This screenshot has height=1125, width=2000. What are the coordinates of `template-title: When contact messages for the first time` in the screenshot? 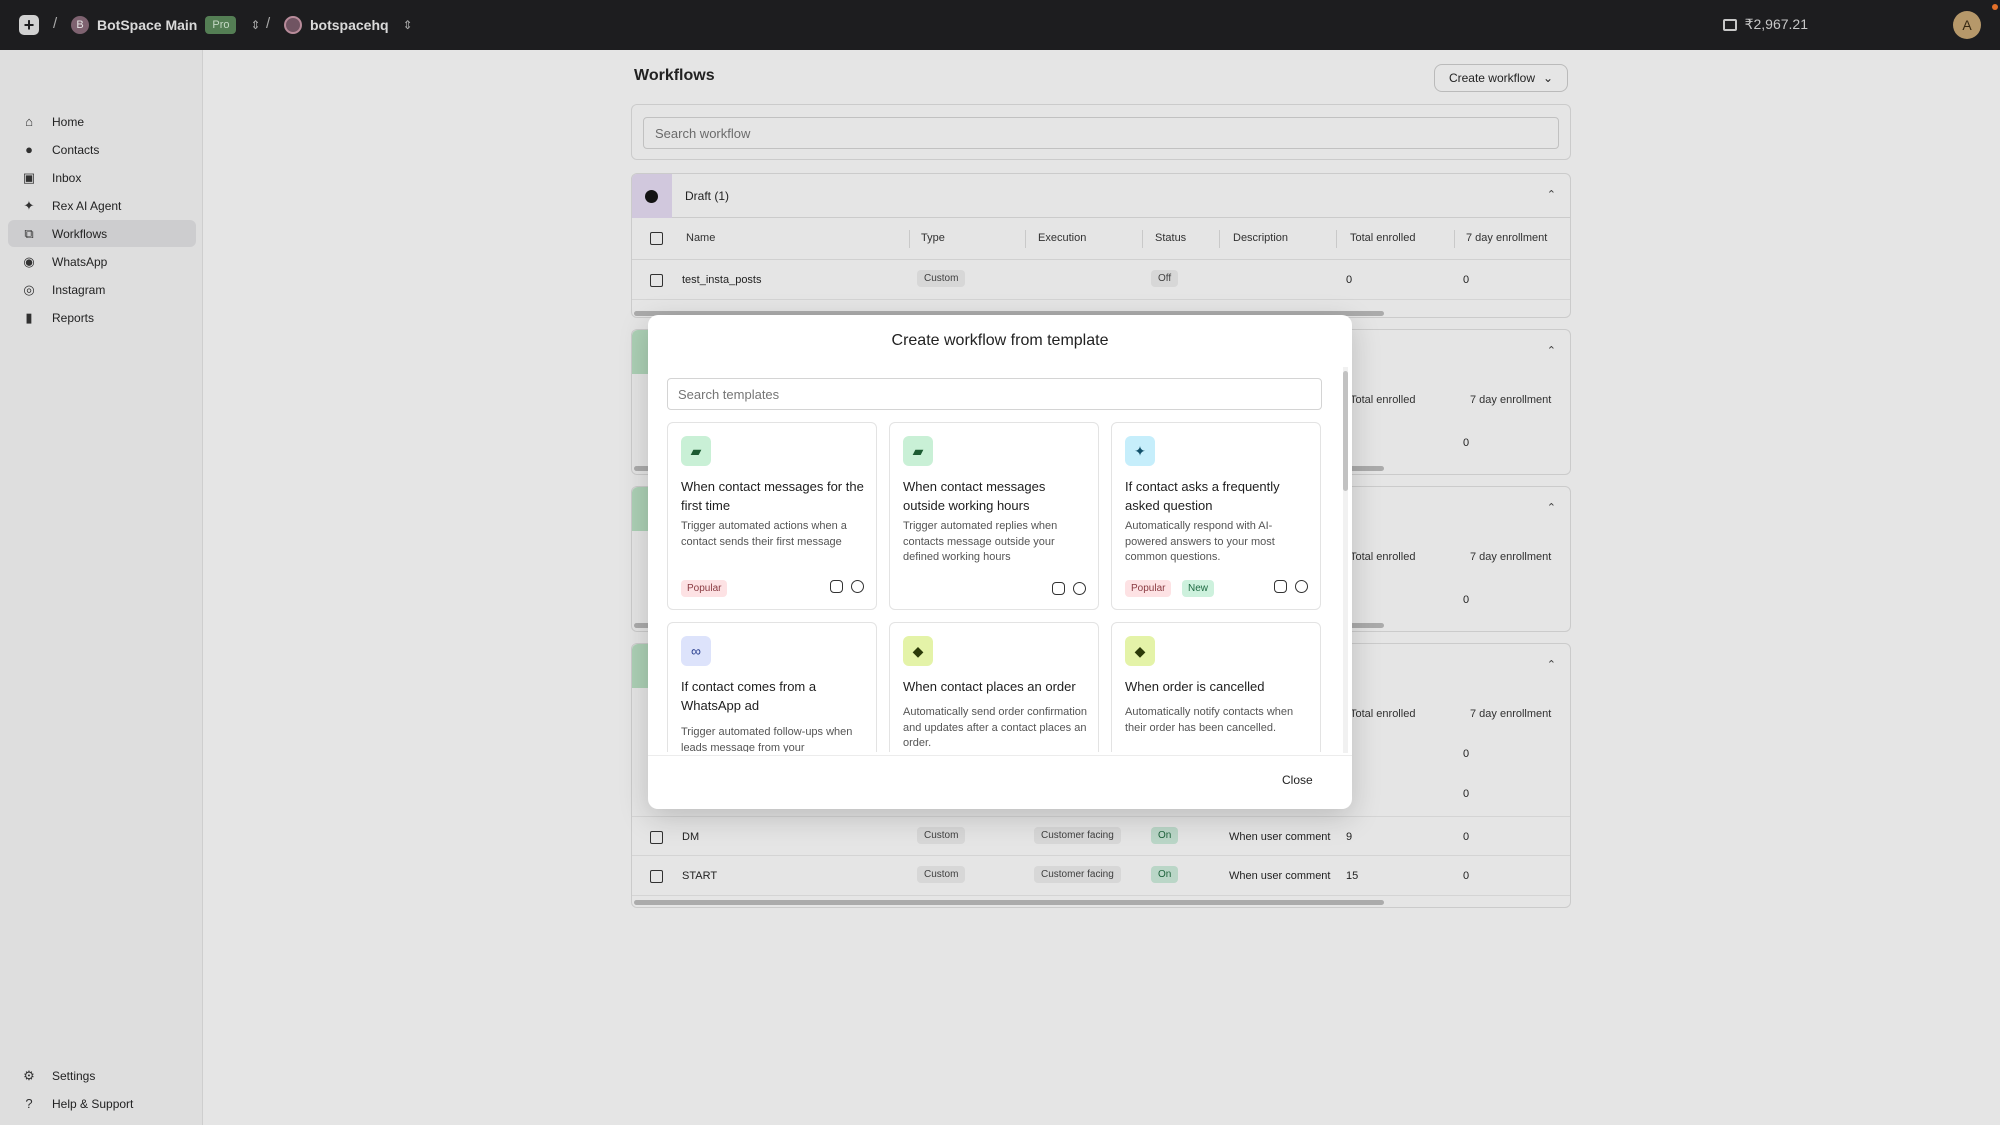 It's located at (772, 496).